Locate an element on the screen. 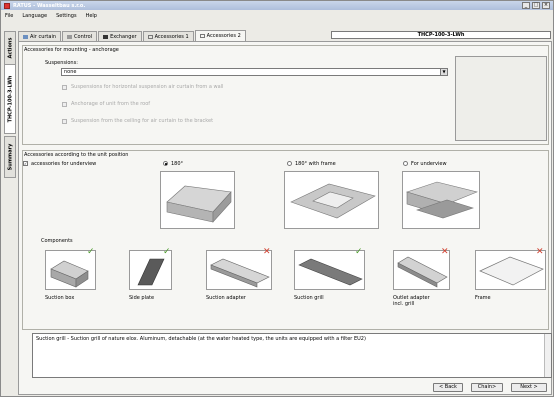  ceiling-suspension-checkbox is located at coordinates (64, 121).